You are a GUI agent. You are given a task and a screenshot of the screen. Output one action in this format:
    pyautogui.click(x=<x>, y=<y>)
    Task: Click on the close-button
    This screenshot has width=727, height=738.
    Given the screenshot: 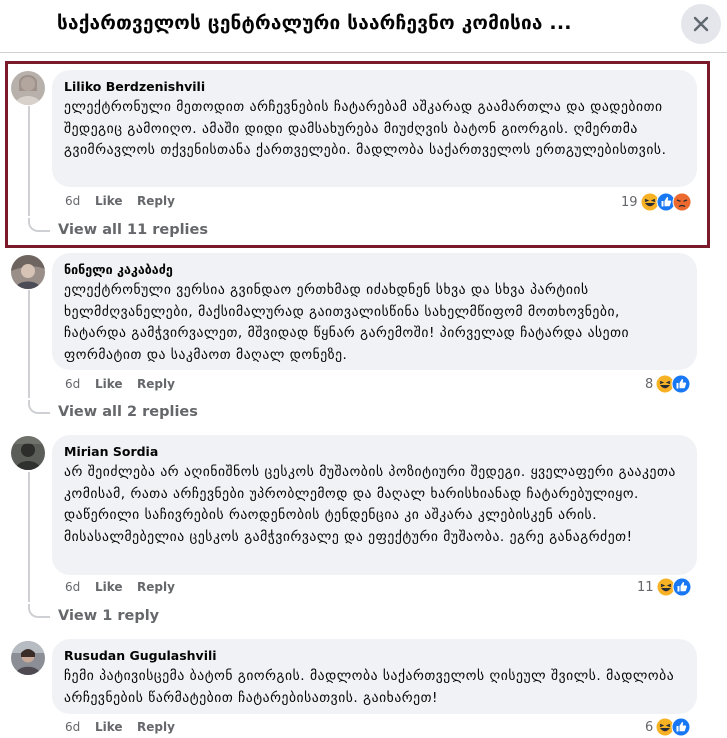 What is the action you would take?
    pyautogui.click(x=701, y=24)
    